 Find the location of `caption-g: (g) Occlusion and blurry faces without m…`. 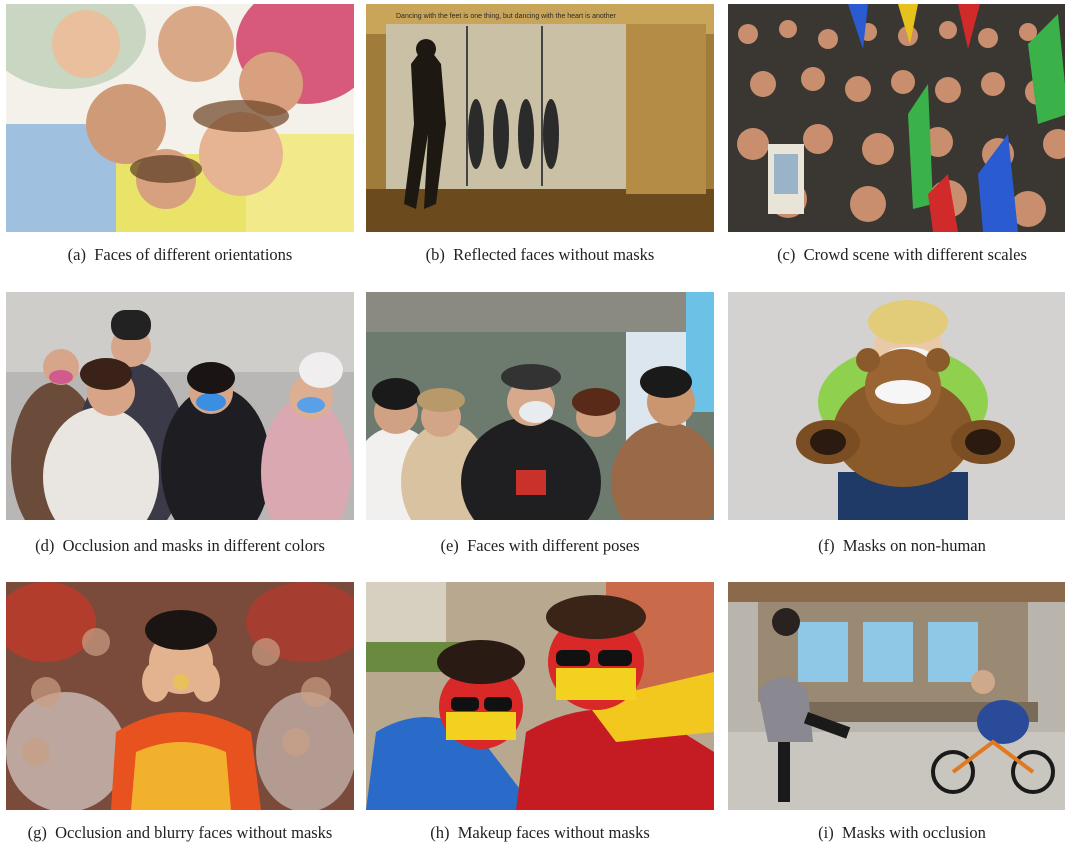

caption-g: (g) Occlusion and blurry faces without m… is located at coordinates (180, 832).